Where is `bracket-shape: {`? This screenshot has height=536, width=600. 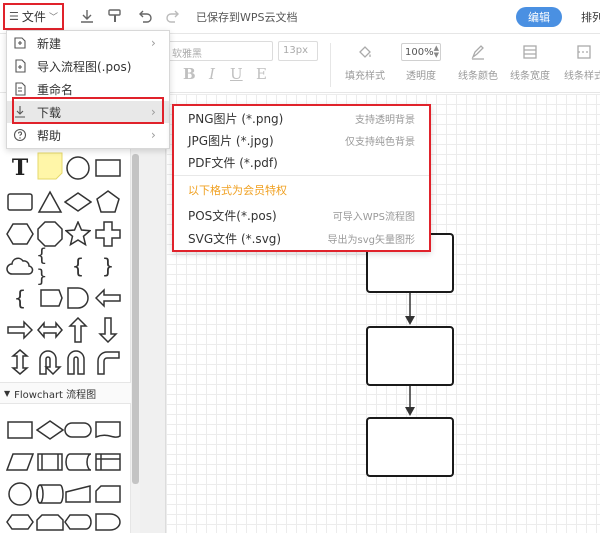
bracket-shape: { is located at coordinates (20, 298).